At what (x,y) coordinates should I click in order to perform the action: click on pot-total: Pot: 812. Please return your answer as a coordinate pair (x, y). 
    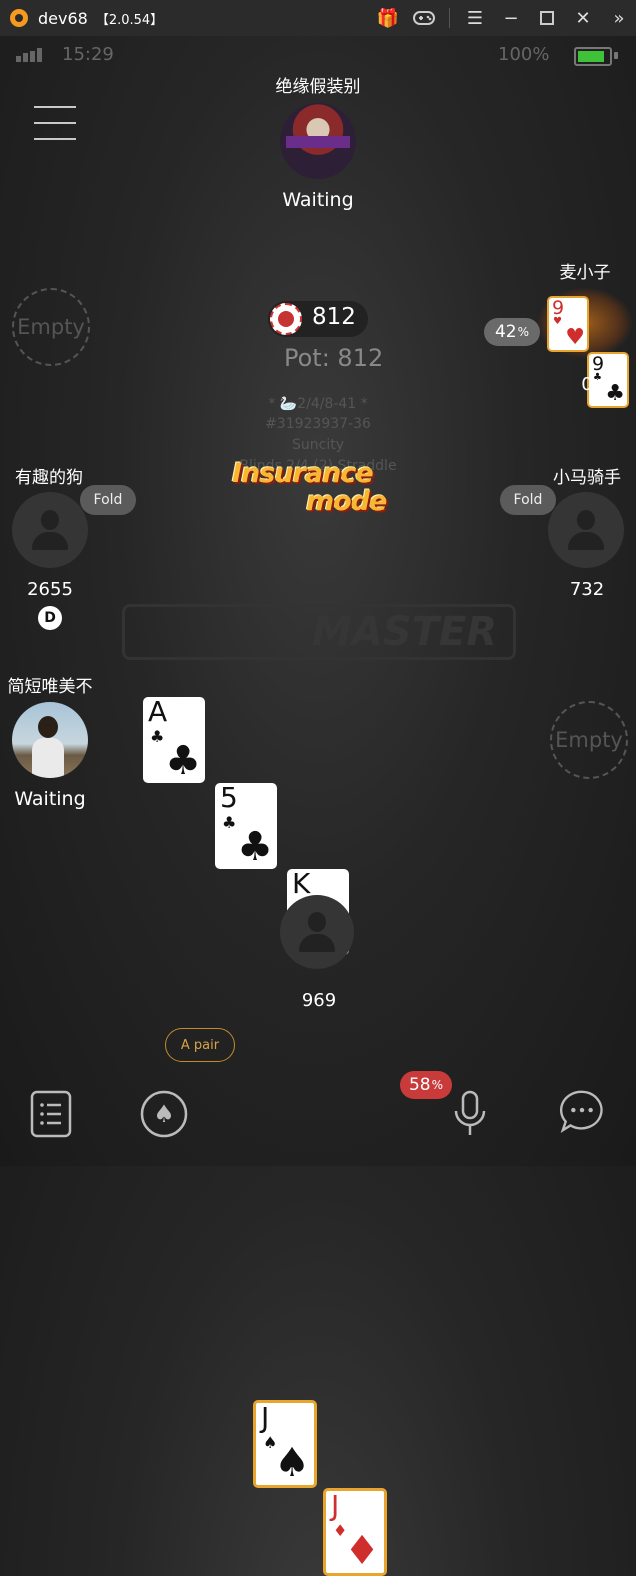
    Looking at the image, I should click on (334, 358).